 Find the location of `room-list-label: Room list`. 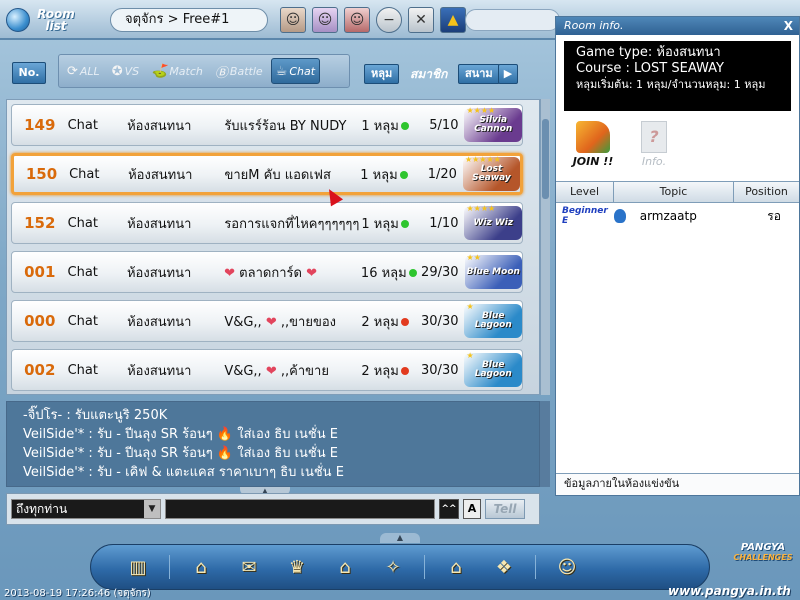

room-list-label: Room list is located at coordinates (56, 20).